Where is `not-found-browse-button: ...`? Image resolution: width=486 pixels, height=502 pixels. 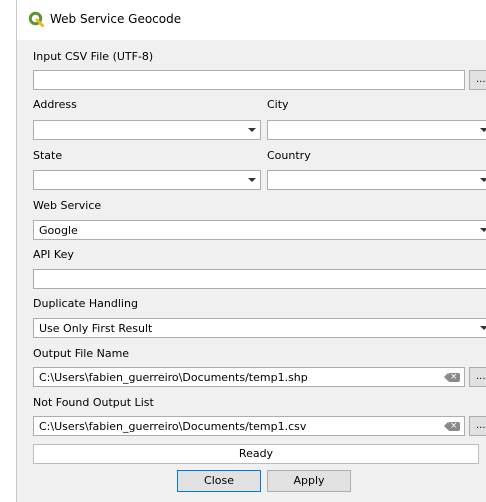 not-found-browse-button: ... is located at coordinates (477, 426).